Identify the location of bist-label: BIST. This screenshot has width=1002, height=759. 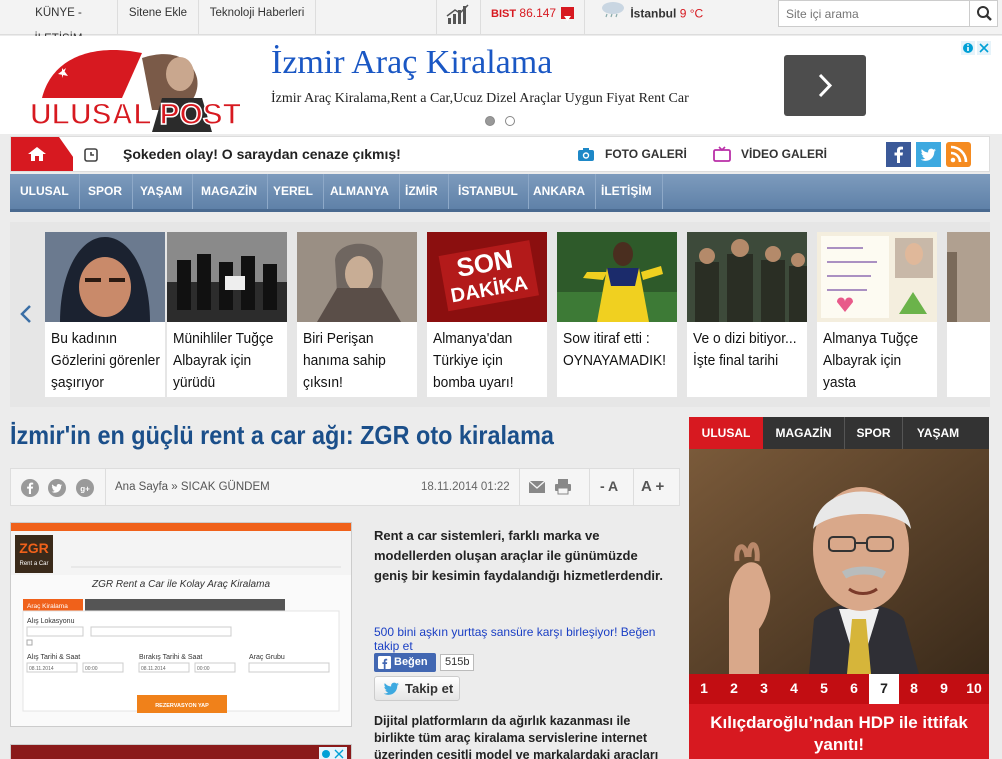
(504, 14).